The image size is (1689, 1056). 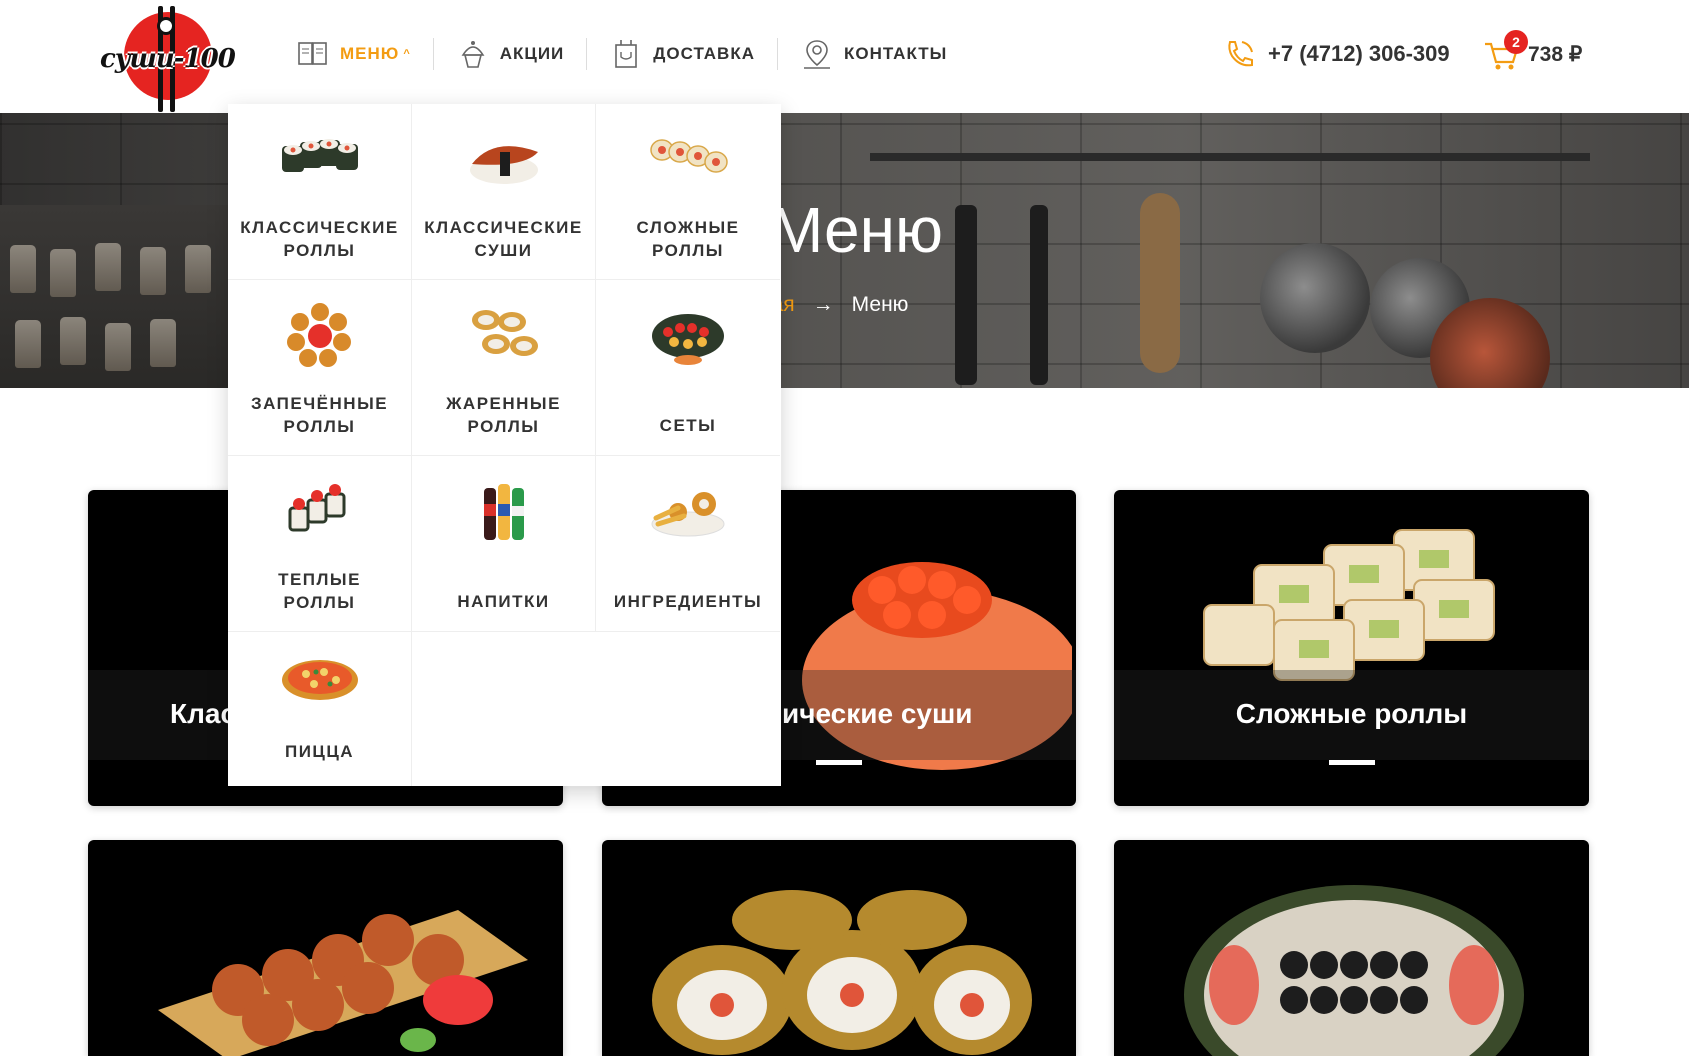 I want to click on dropdown-item-baked-rolls: ЗАПЕЧЁННЫЕ РОЛЛЫ, so click(x=320, y=368).